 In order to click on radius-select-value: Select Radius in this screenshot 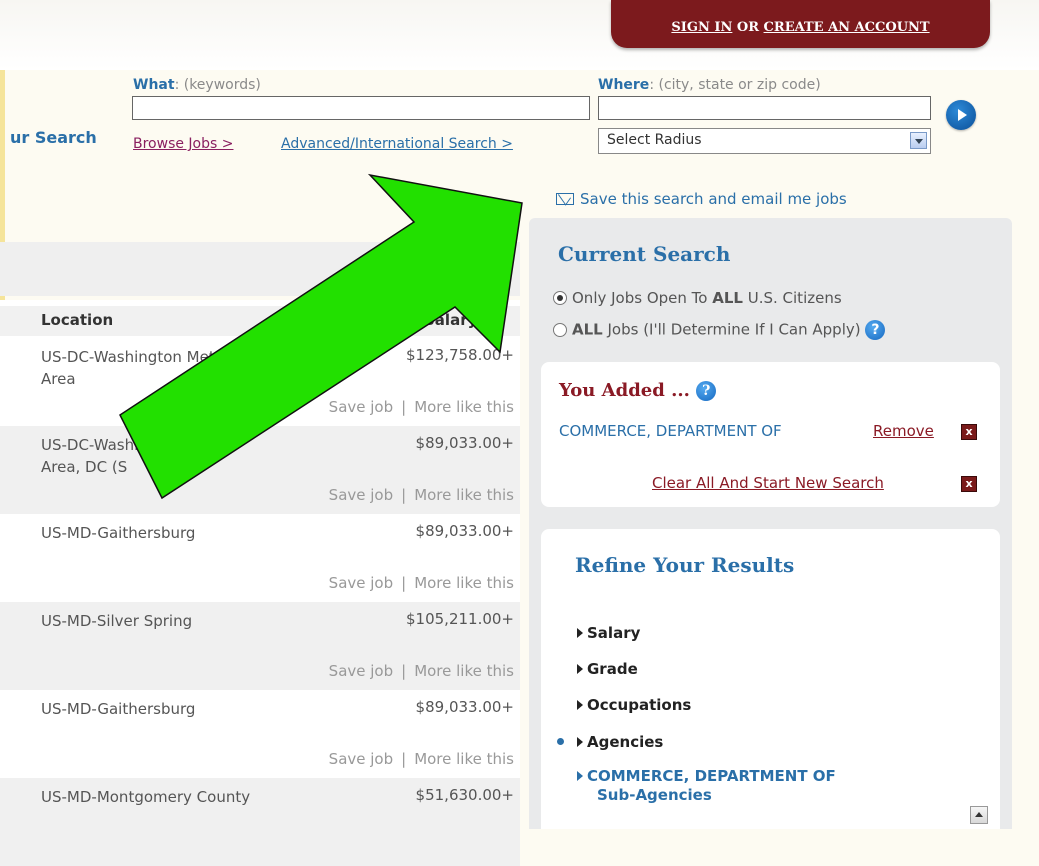, I will do `click(654, 140)`.